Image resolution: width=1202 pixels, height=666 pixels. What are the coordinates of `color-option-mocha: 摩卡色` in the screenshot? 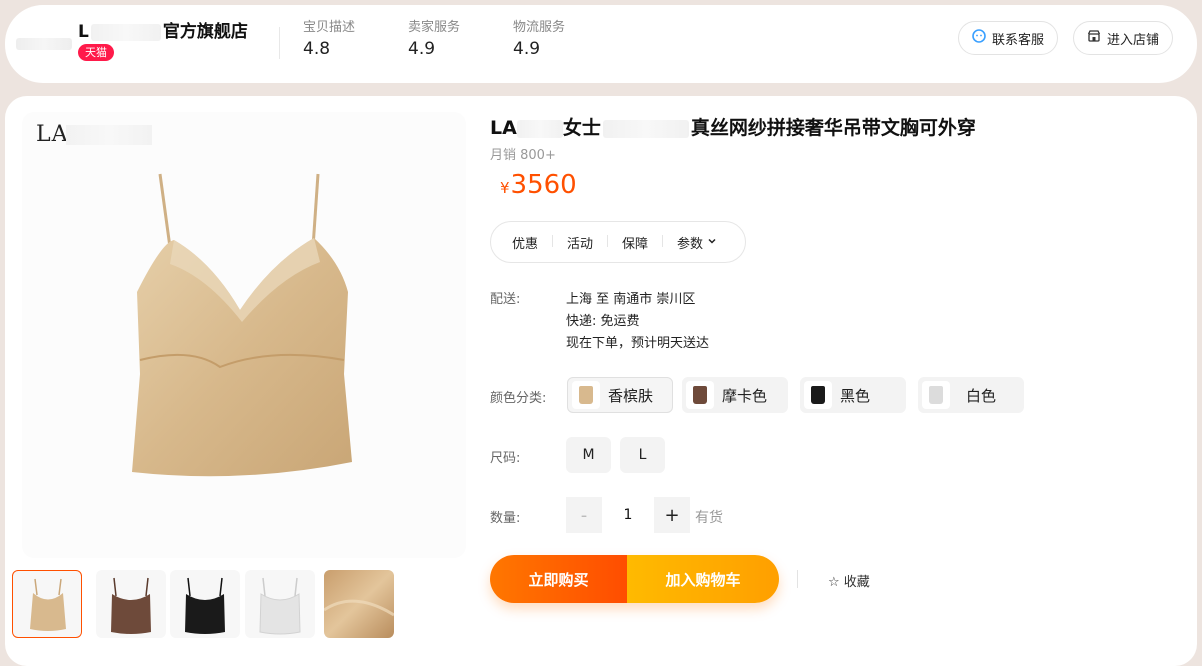 It's located at (735, 395).